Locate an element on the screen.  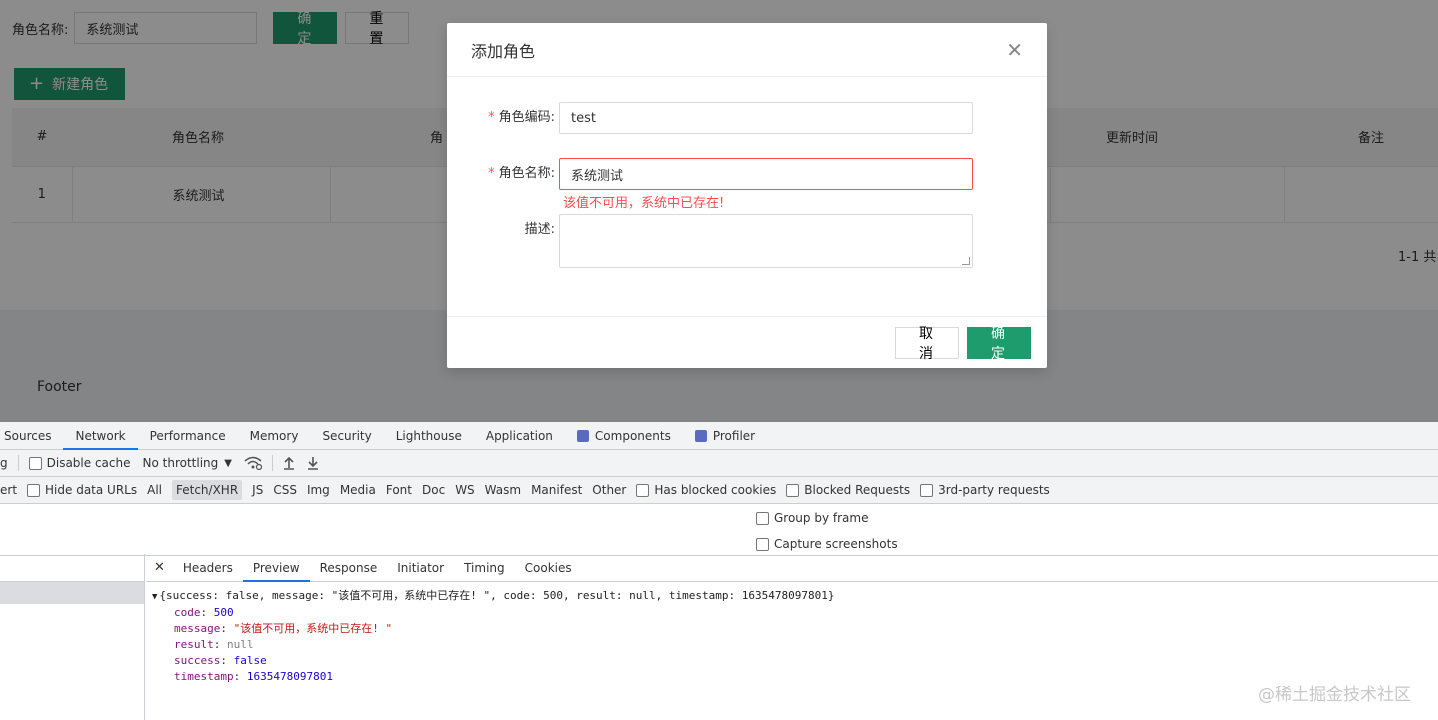
modal-footer: 取 消 确 定 is located at coordinates (747, 342).